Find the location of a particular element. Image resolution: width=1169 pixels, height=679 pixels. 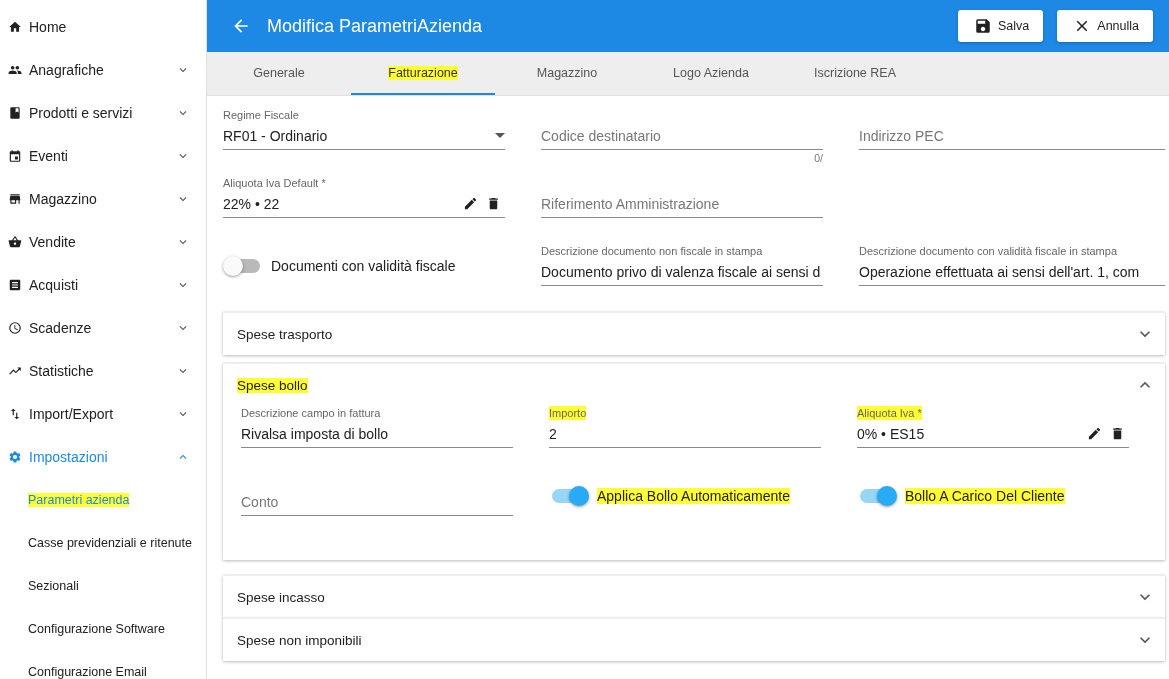

field-label: Regime Fiscale is located at coordinates (261, 115).